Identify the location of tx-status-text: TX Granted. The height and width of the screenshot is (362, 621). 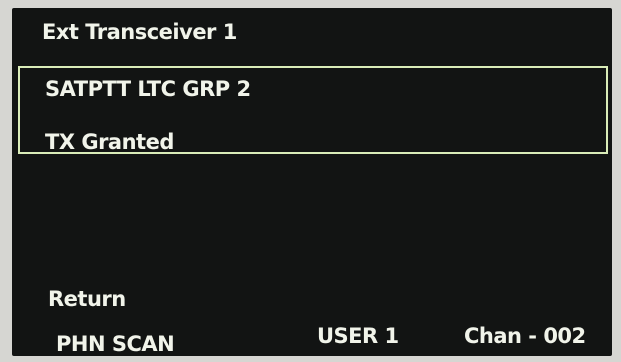
(109, 142).